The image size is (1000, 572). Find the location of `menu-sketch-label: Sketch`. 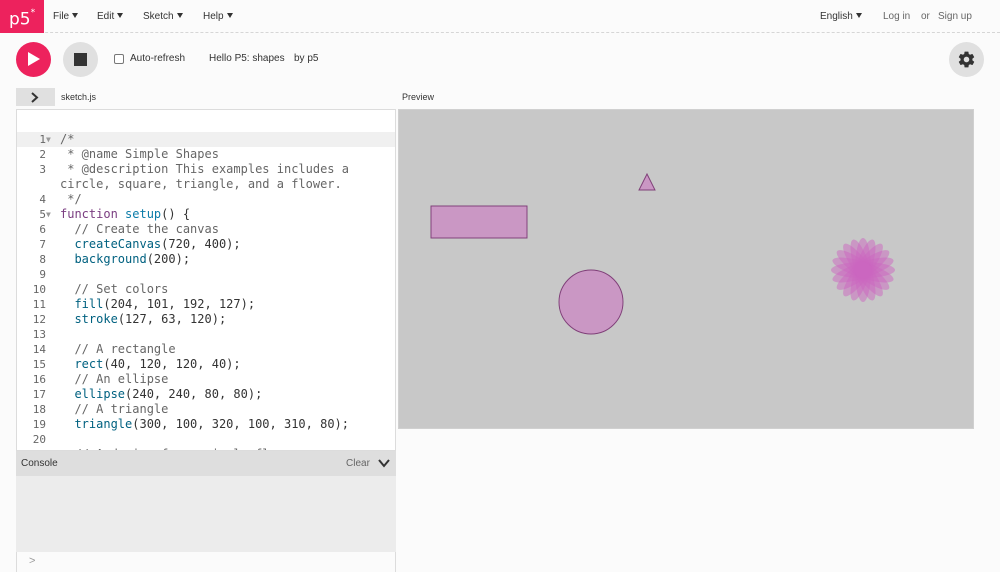

menu-sketch-label: Sketch is located at coordinates (158, 16).